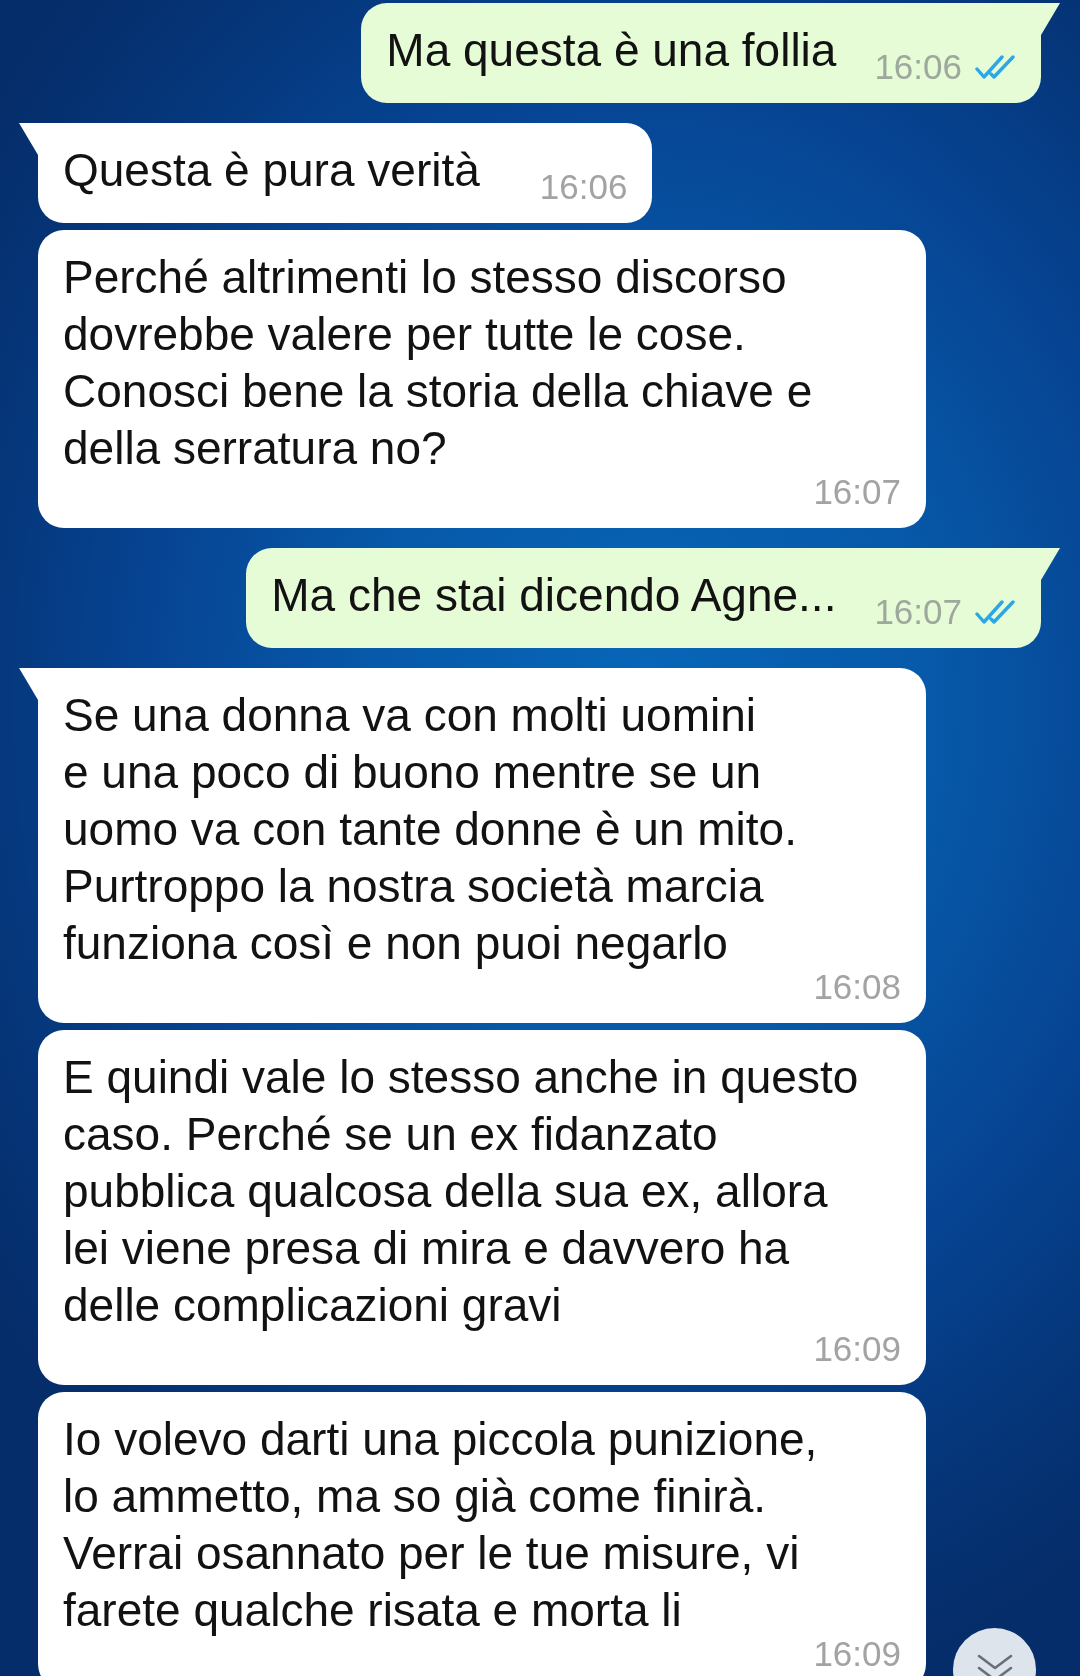  I want to click on message-text: Io volevo darti una piccola punizione, lo ammetto, ma so già come finirà. Verrai osannato per le tue misure, vi farete qualche risata e morta li, so click(440, 1525).